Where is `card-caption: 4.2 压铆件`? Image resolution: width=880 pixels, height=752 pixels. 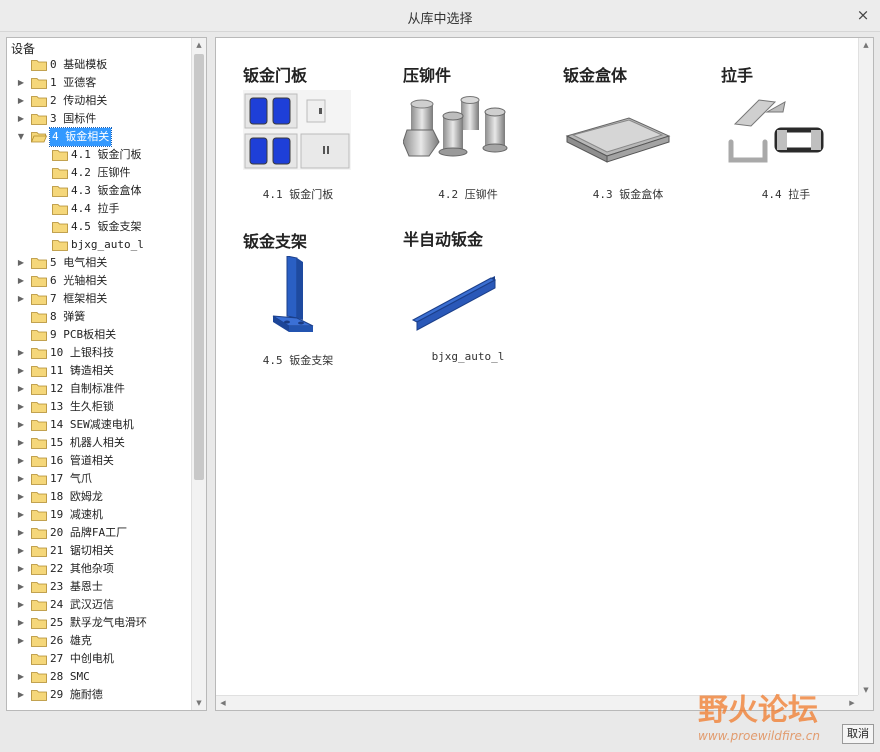
card-caption: 4.2 压铆件 is located at coordinates (468, 194).